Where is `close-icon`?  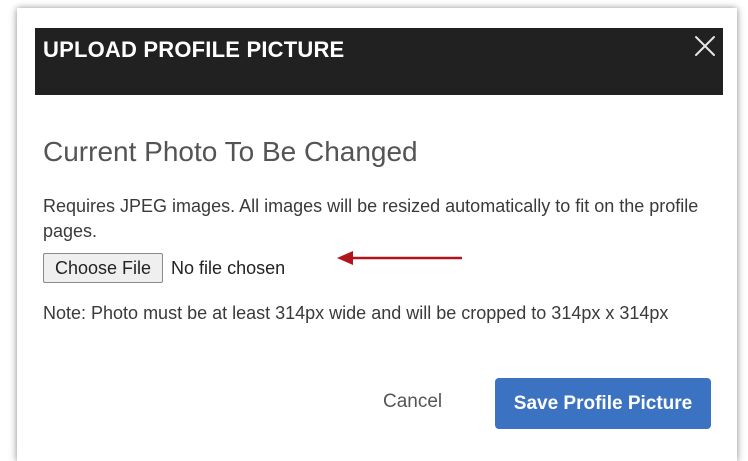
close-icon is located at coordinates (705, 46).